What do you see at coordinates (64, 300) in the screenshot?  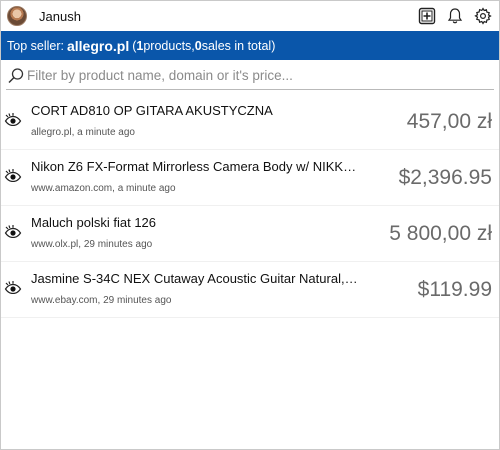 I see `item-domain: www.ebay.com` at bounding box center [64, 300].